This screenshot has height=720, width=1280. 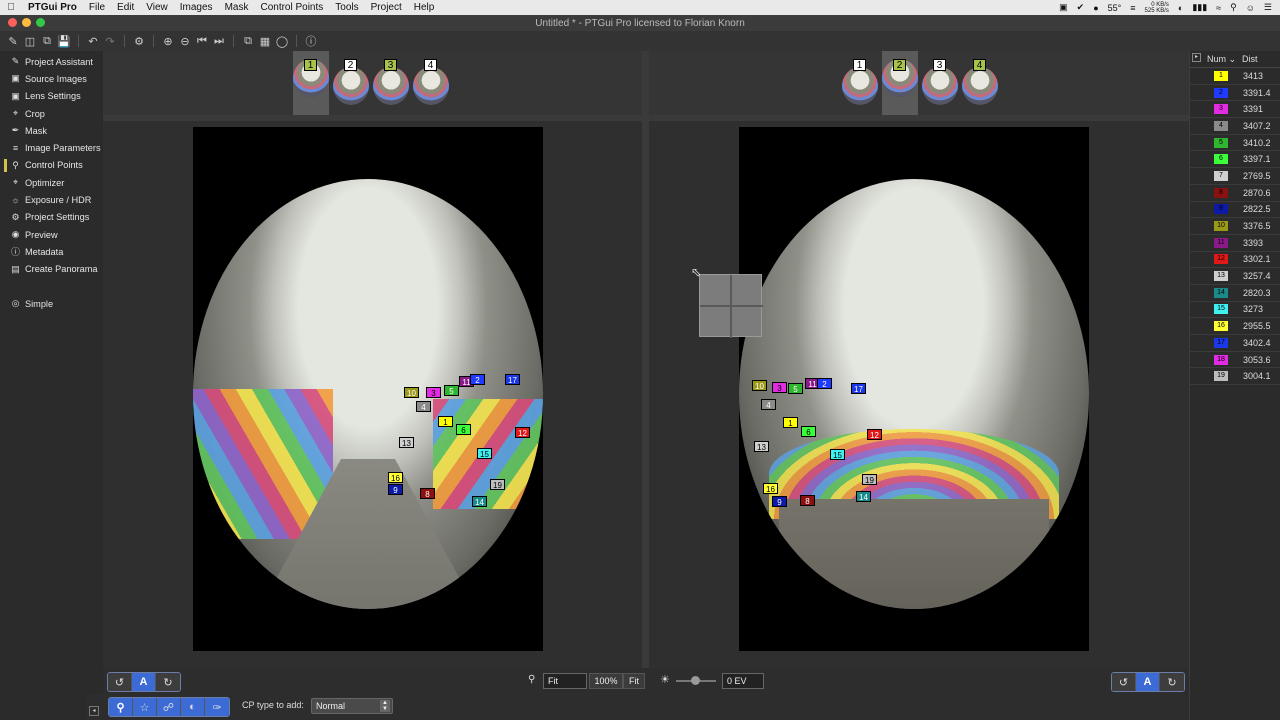 What do you see at coordinates (311, 41) in the screenshot?
I see `help-icon: ⓘ` at bounding box center [311, 41].